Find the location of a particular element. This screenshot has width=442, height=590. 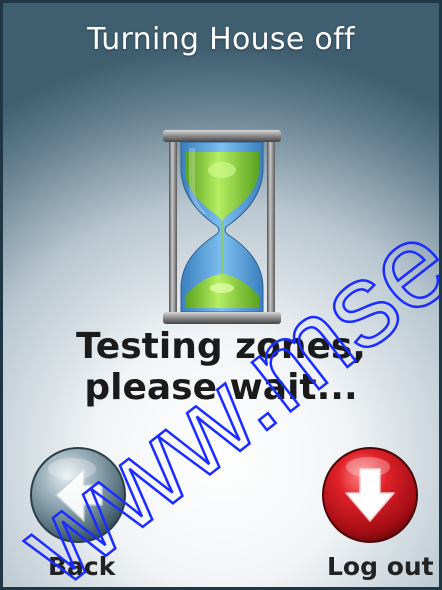

back-button is located at coordinates (78, 495).